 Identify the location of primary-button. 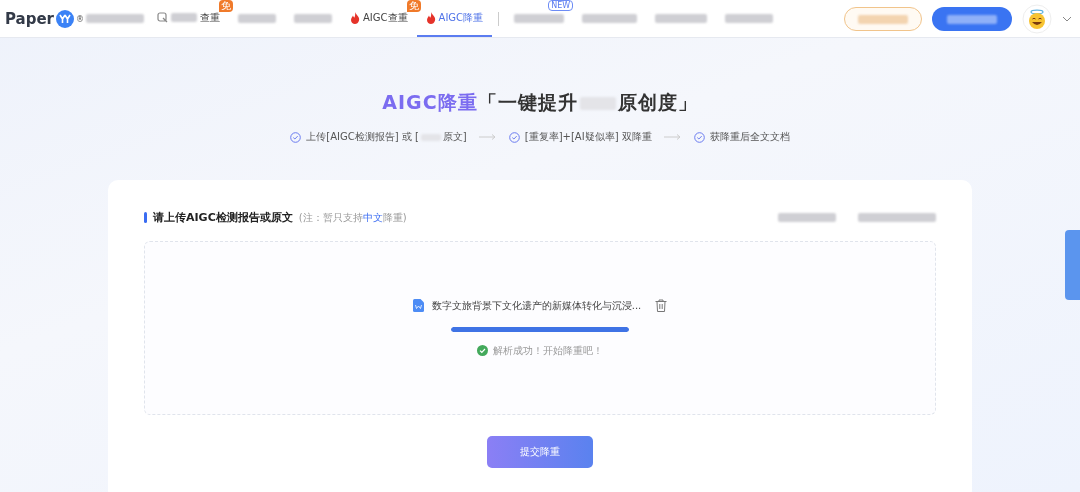
(972, 18).